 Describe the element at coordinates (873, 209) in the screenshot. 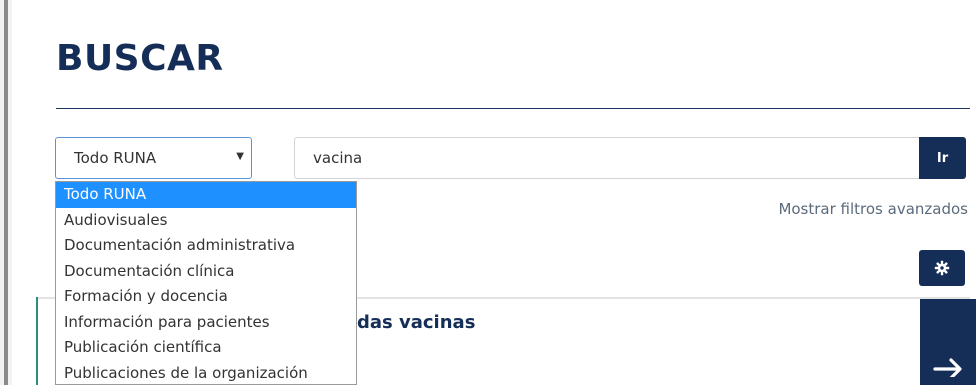

I see `show-advanced-filters-link: Mostrar filtros avanzados` at that location.